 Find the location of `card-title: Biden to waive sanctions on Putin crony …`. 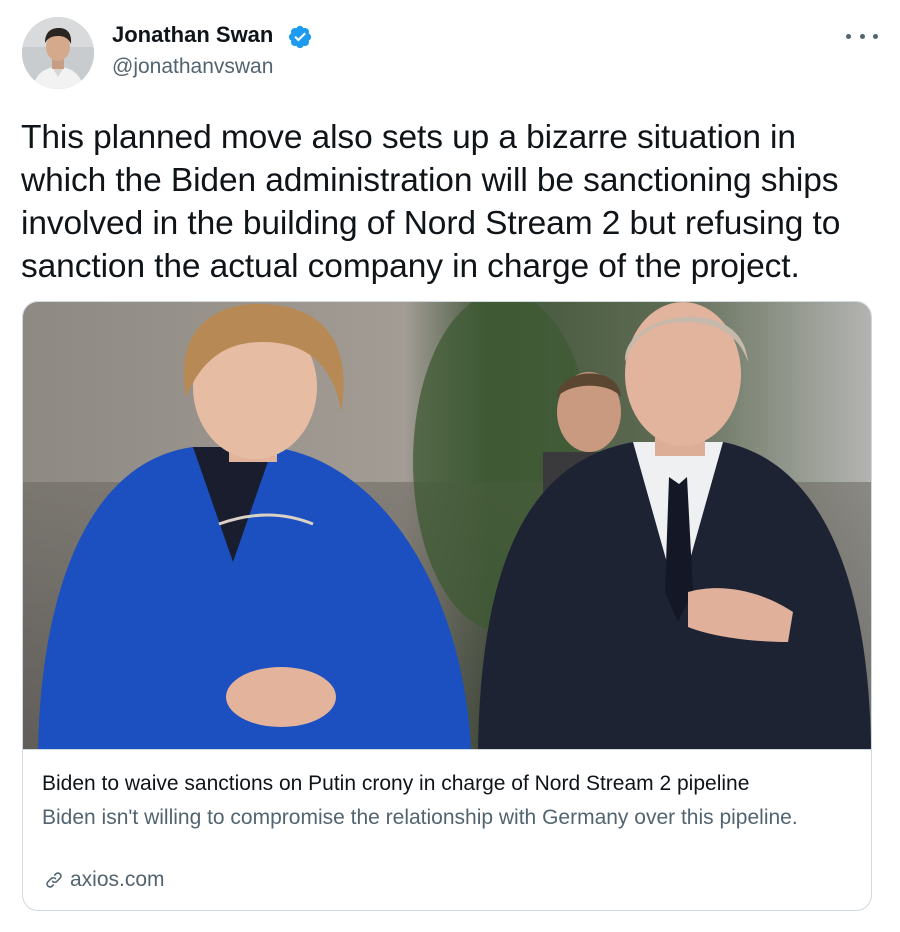

card-title: Biden to waive sanctions on Putin crony … is located at coordinates (452, 784).